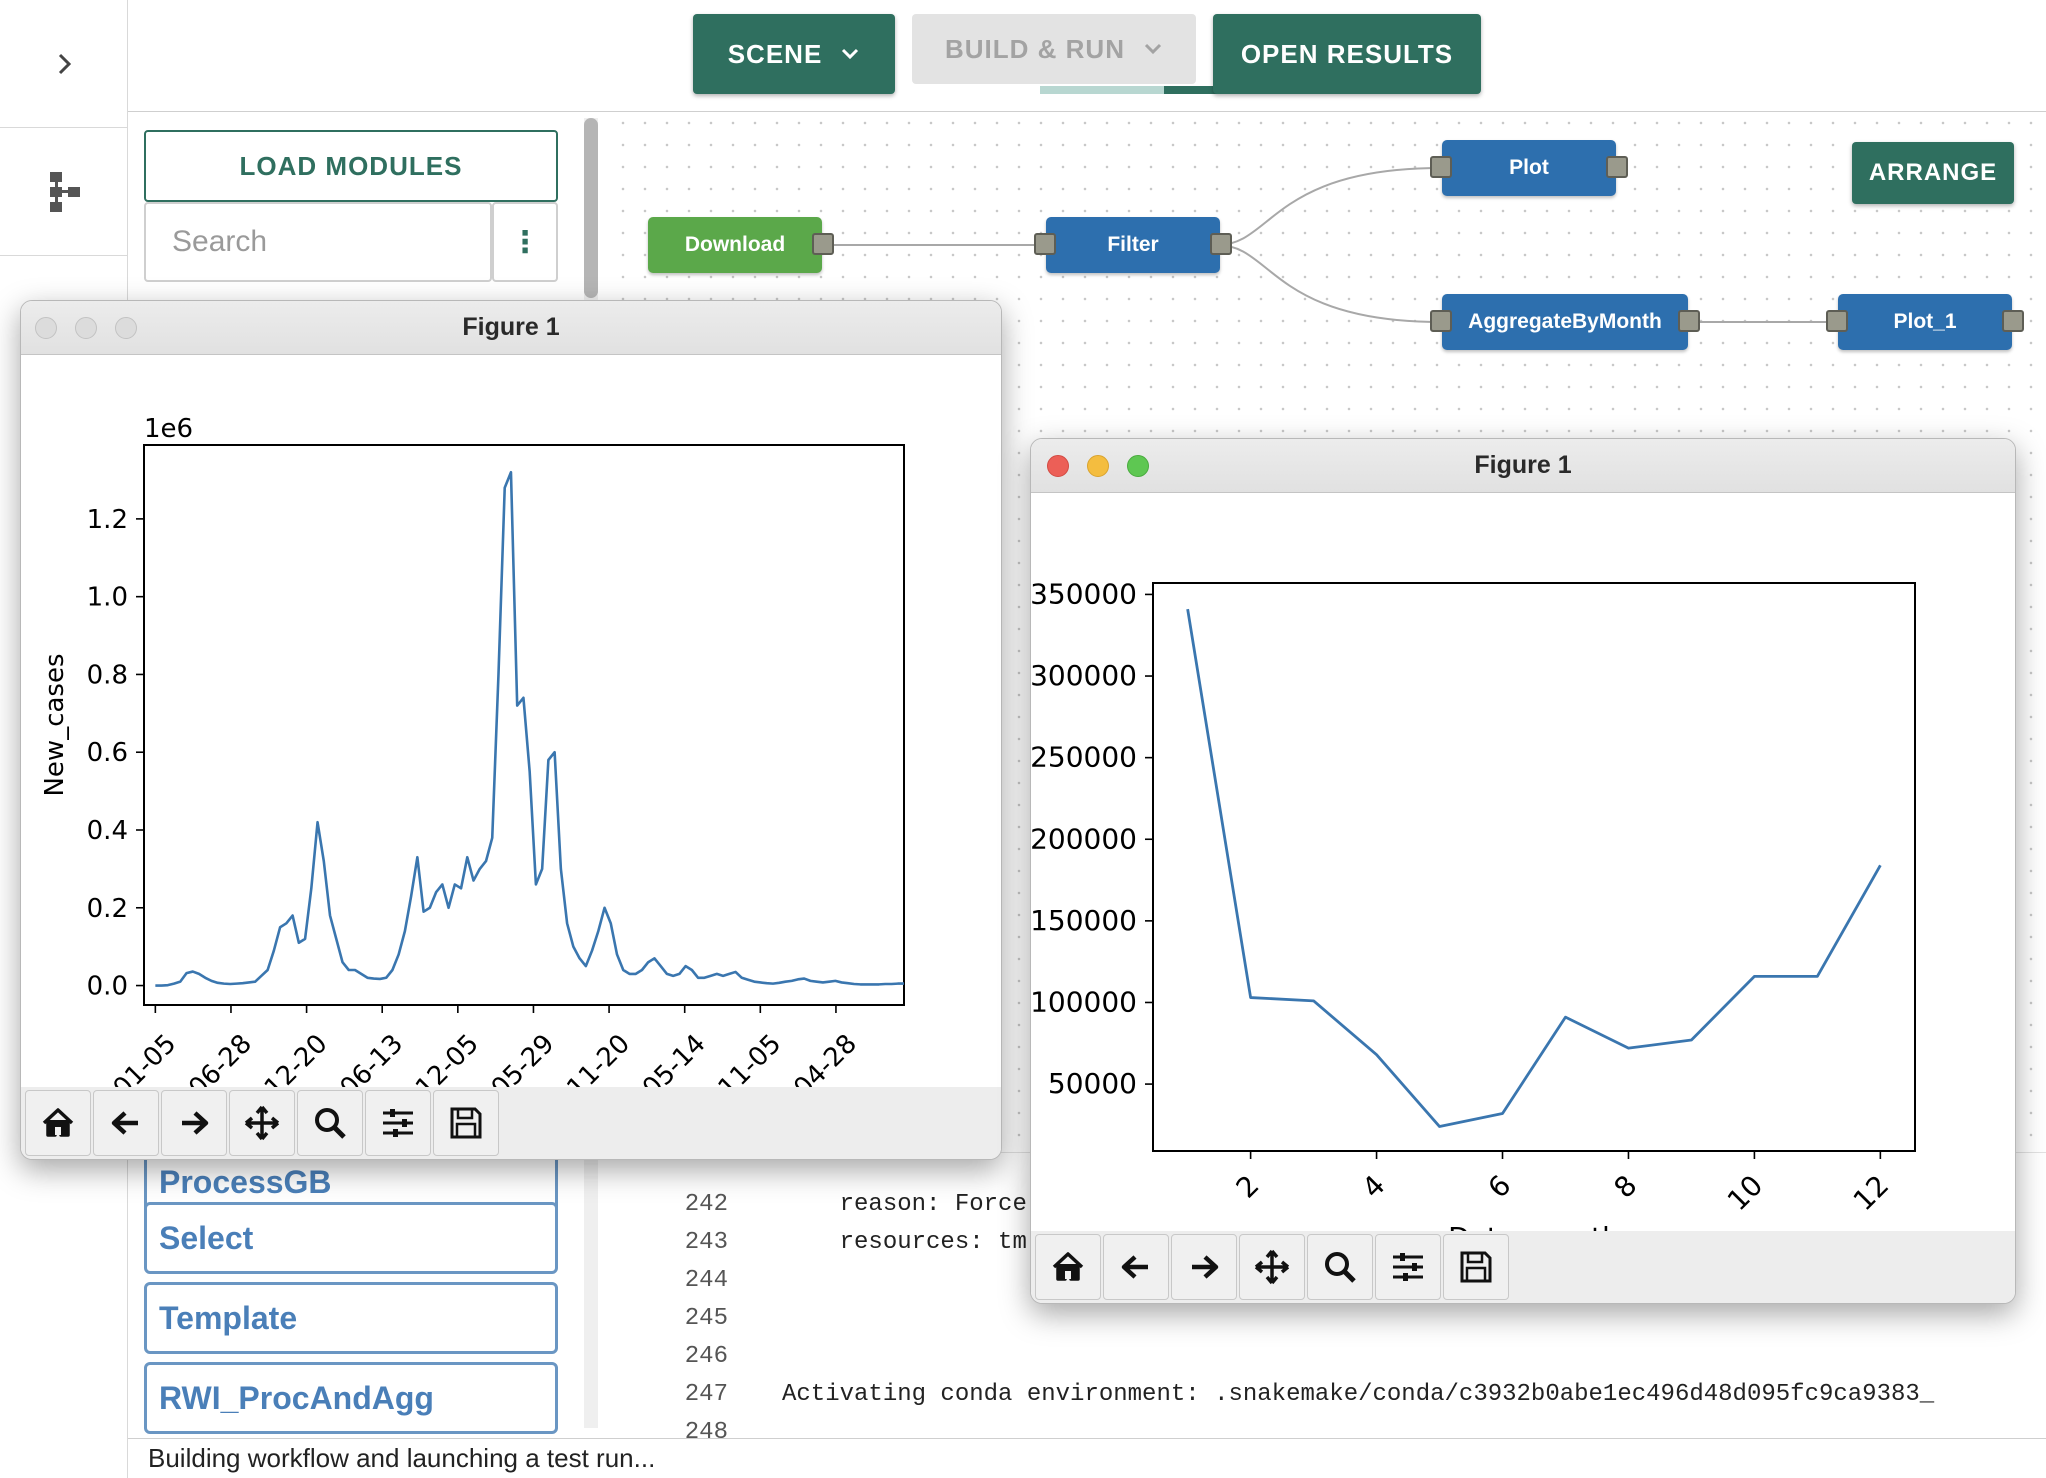  Describe the element at coordinates (351, 166) in the screenshot. I see `load-modules-button: LOAD MODULES` at that location.